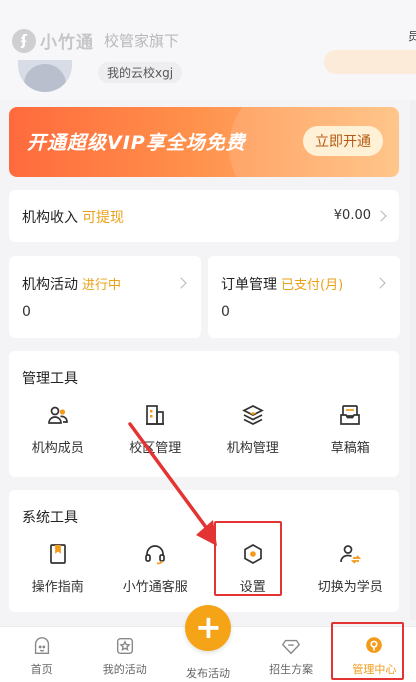 The height and width of the screenshot is (682, 416). What do you see at coordinates (253, 415) in the screenshot?
I see `layers-icon` at bounding box center [253, 415].